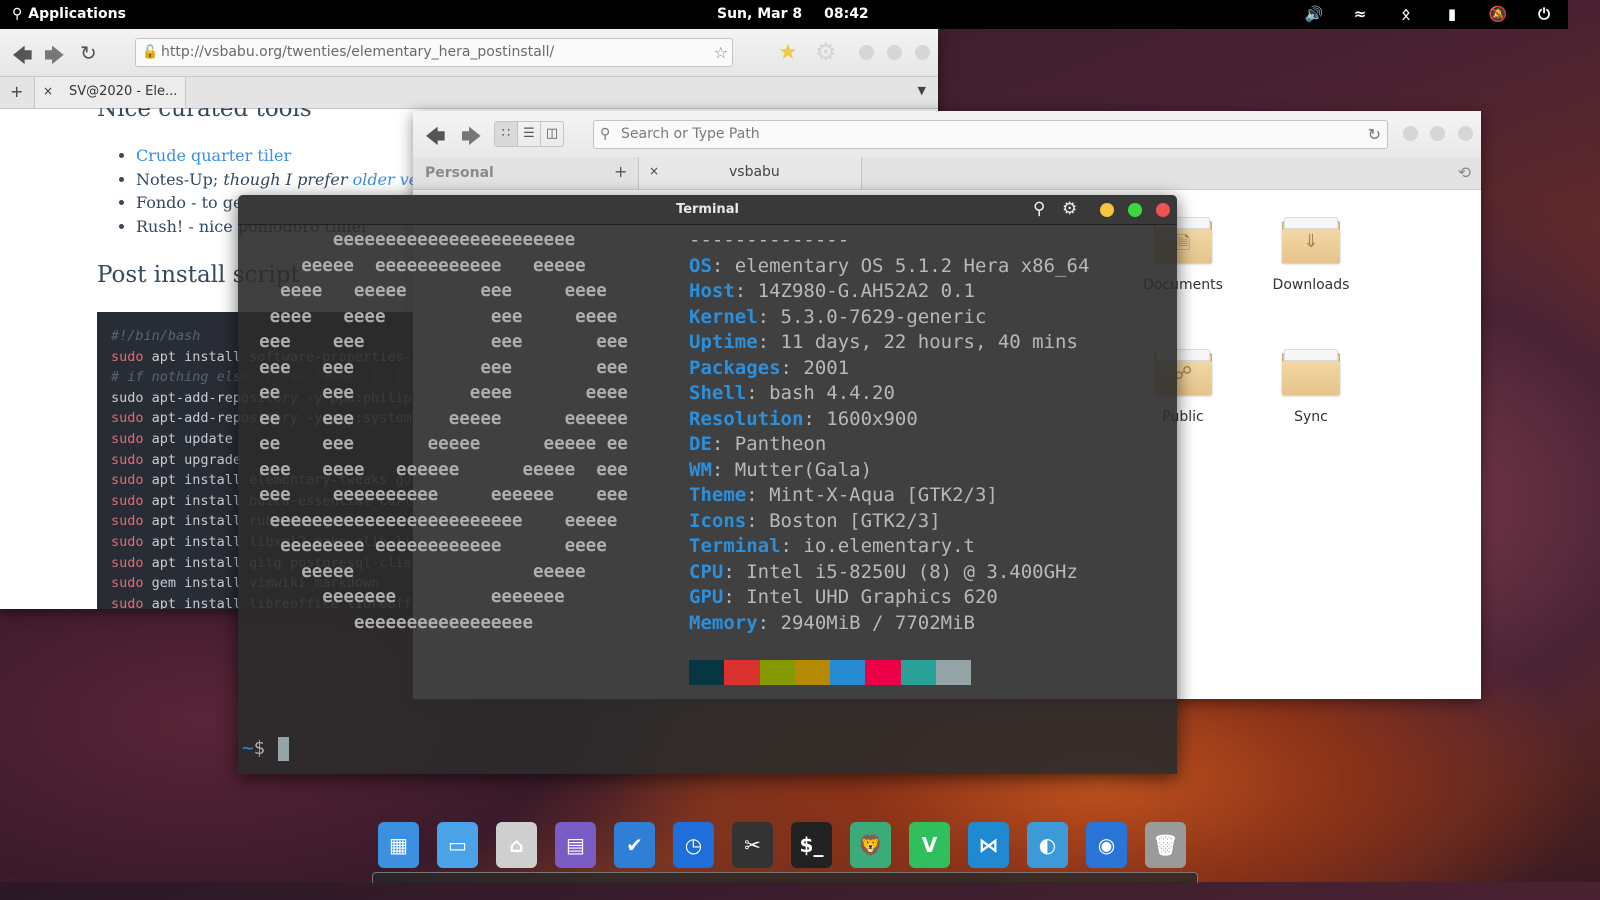 The image size is (1600, 900). I want to click on wifi-icon: ≈, so click(1360, 14).